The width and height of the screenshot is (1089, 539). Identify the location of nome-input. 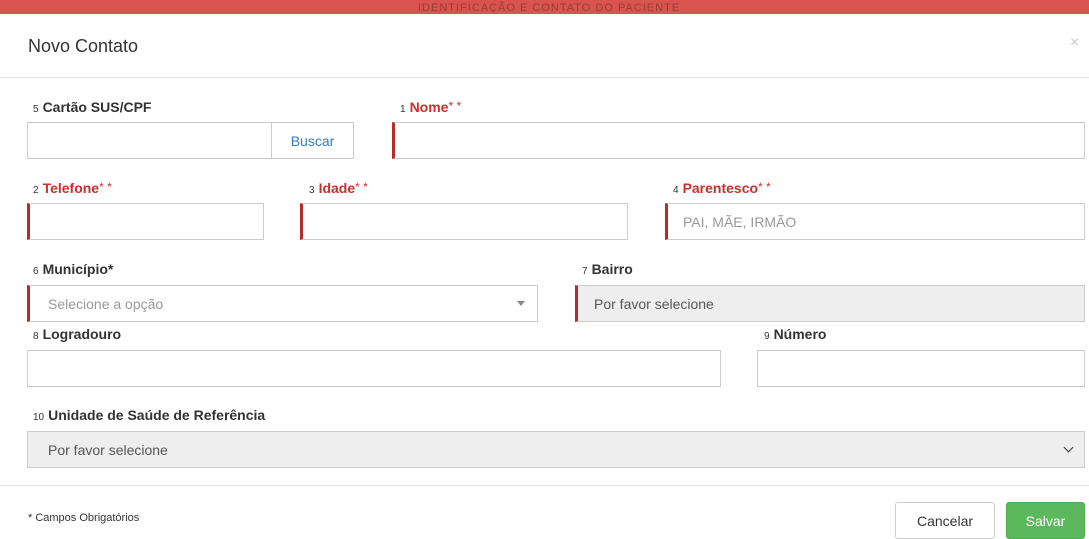
(738, 140).